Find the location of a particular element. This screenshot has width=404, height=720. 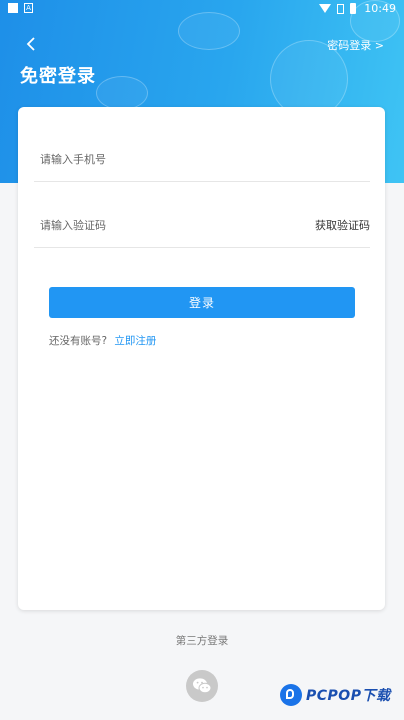

wifi-icon is located at coordinates (325, 8).